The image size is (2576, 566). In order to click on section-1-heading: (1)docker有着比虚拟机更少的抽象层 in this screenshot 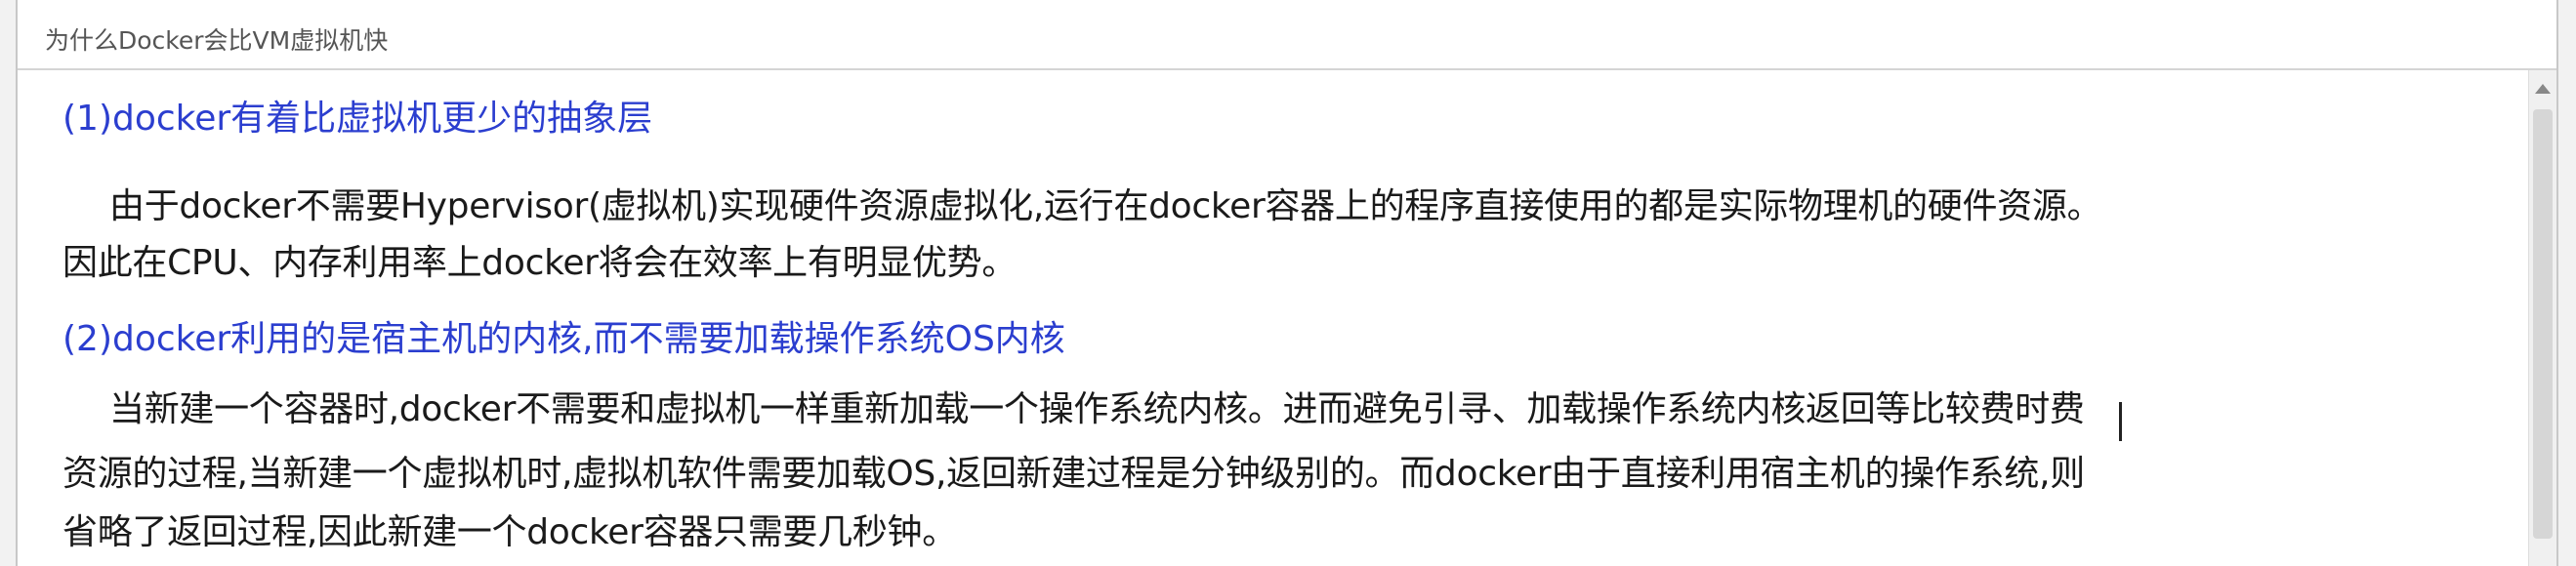, I will do `click(357, 119)`.